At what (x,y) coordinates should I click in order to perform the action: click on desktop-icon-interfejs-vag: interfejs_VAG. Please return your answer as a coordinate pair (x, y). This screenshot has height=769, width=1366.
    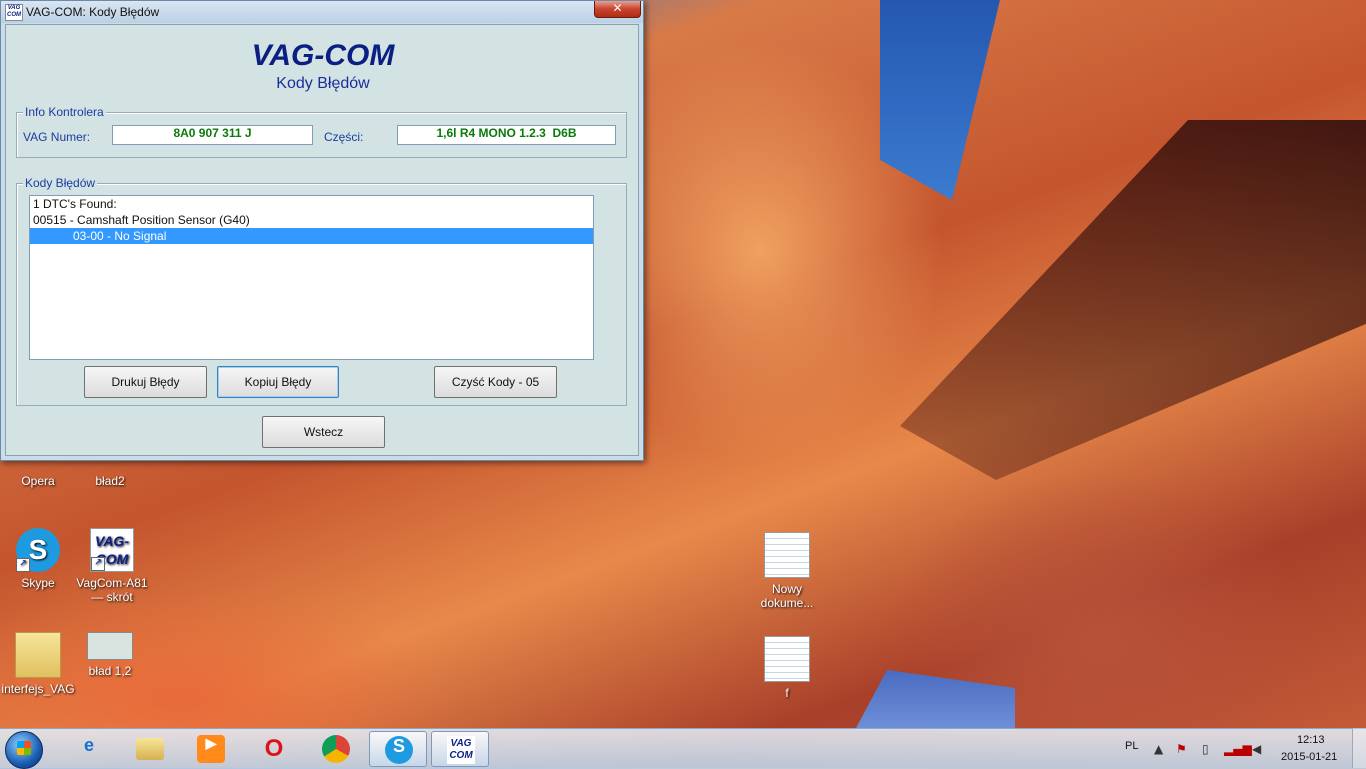
    Looking at the image, I should click on (38, 664).